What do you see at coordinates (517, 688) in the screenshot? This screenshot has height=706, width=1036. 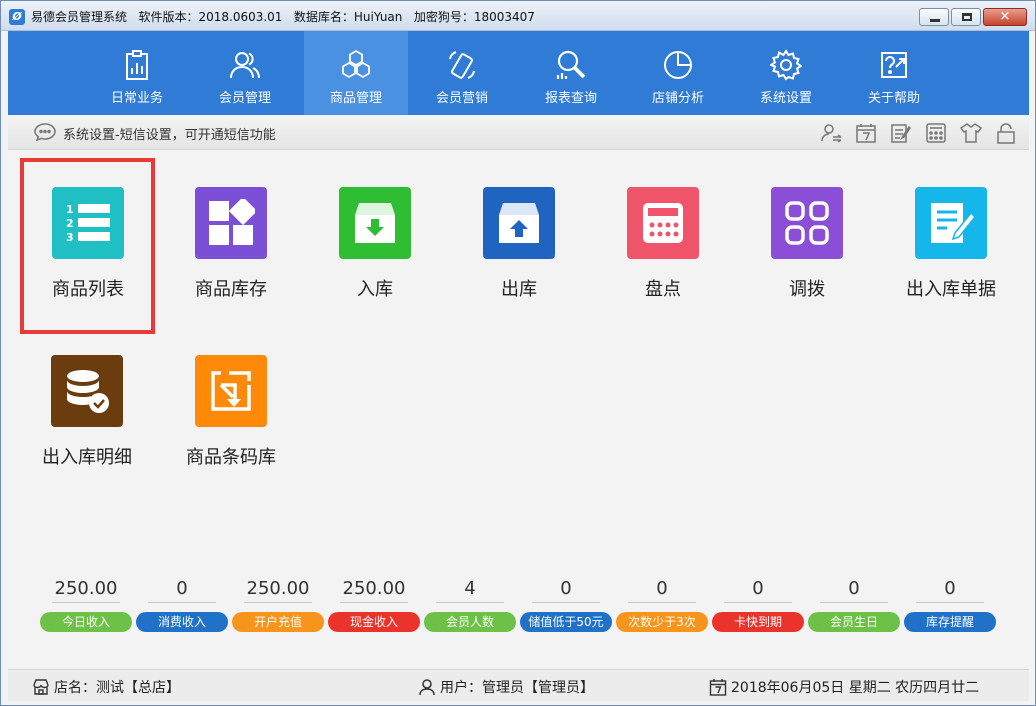 I see `current-user: 用户：管理员【管理员】` at bounding box center [517, 688].